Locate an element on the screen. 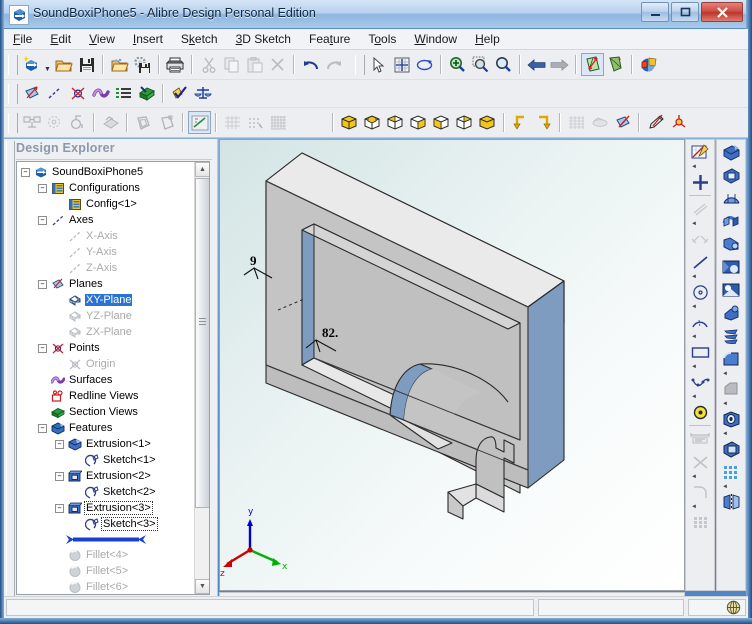 The width and height of the screenshot is (752, 624). save-button is located at coordinates (86, 64).